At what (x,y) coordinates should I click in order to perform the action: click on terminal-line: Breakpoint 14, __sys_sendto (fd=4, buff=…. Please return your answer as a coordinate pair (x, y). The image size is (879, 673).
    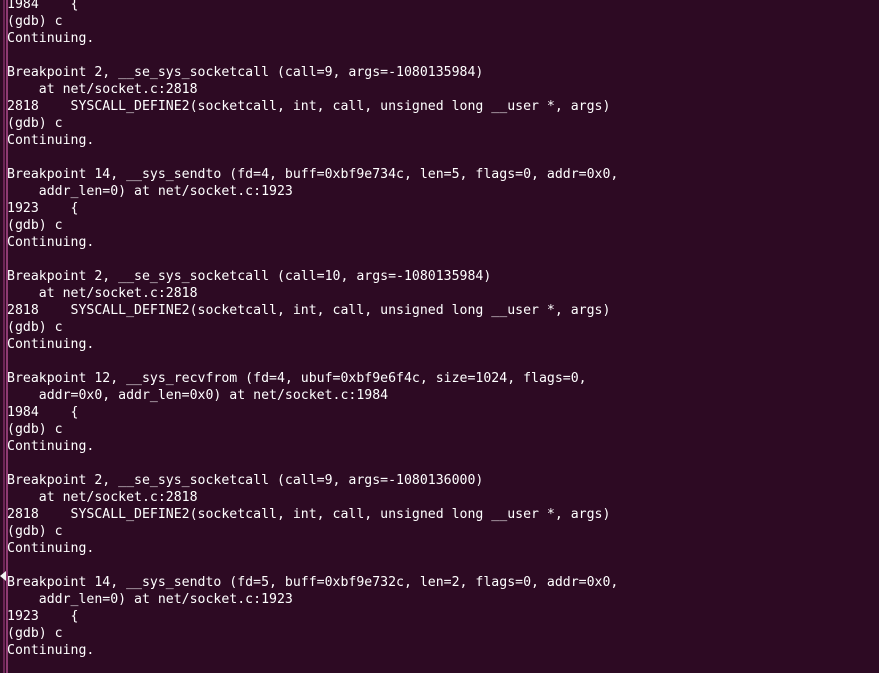
    Looking at the image, I should click on (313, 174).